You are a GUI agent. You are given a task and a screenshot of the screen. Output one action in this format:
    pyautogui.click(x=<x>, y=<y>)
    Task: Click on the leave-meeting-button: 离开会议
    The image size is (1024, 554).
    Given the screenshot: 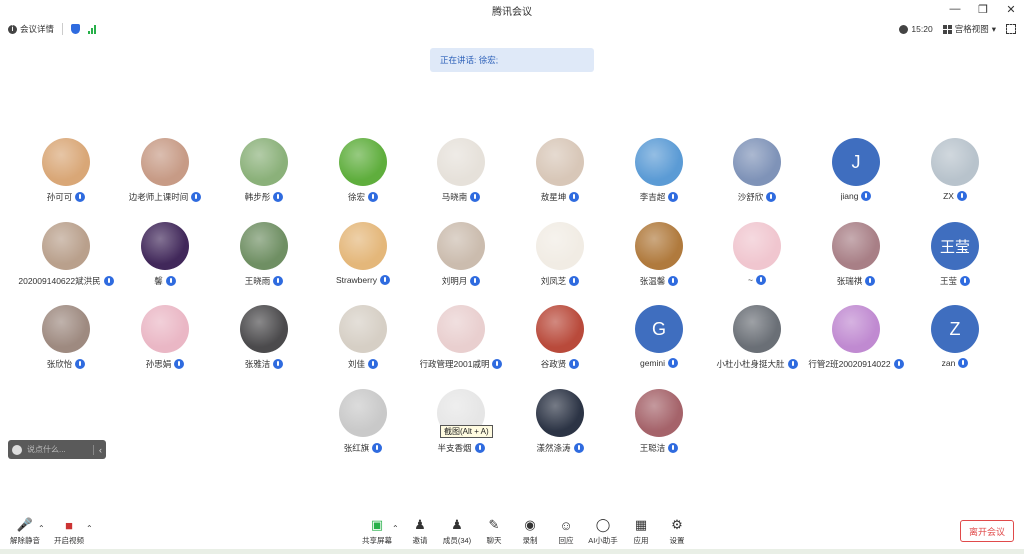 What is the action you would take?
    pyautogui.click(x=987, y=531)
    